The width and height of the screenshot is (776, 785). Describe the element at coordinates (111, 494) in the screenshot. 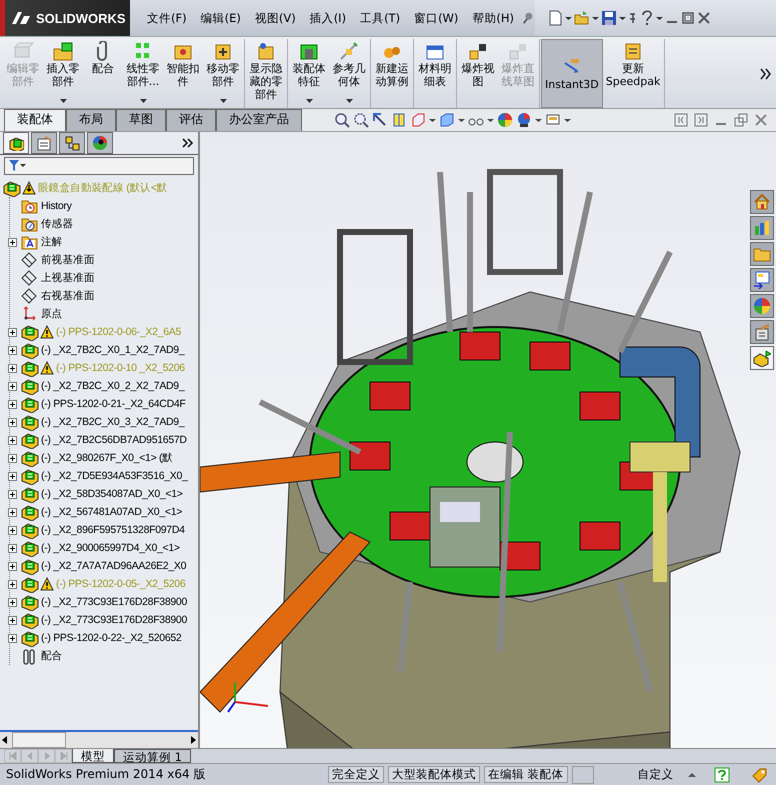

I see `tree-item: (-) _X2_58D354087AD_X0_<1>` at that location.